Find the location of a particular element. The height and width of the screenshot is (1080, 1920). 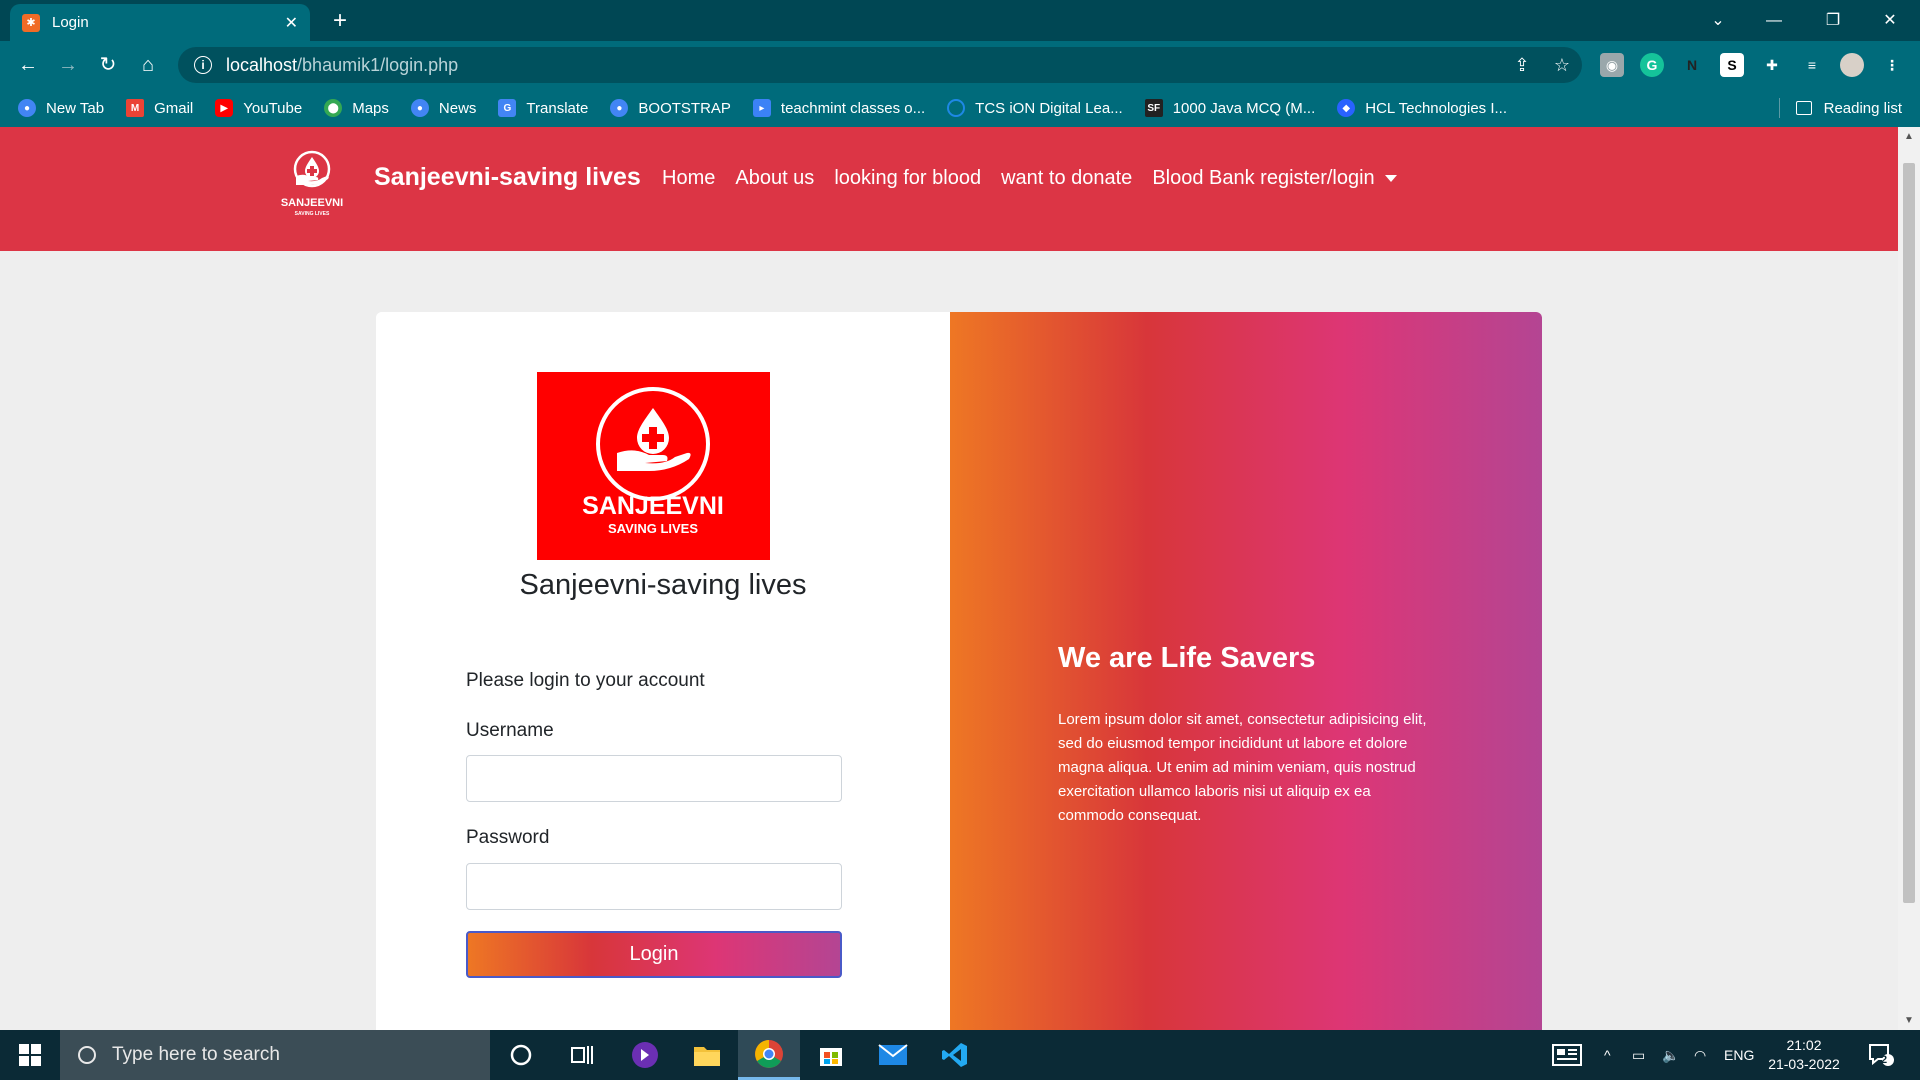

nav-about-us: About us is located at coordinates (774, 178).